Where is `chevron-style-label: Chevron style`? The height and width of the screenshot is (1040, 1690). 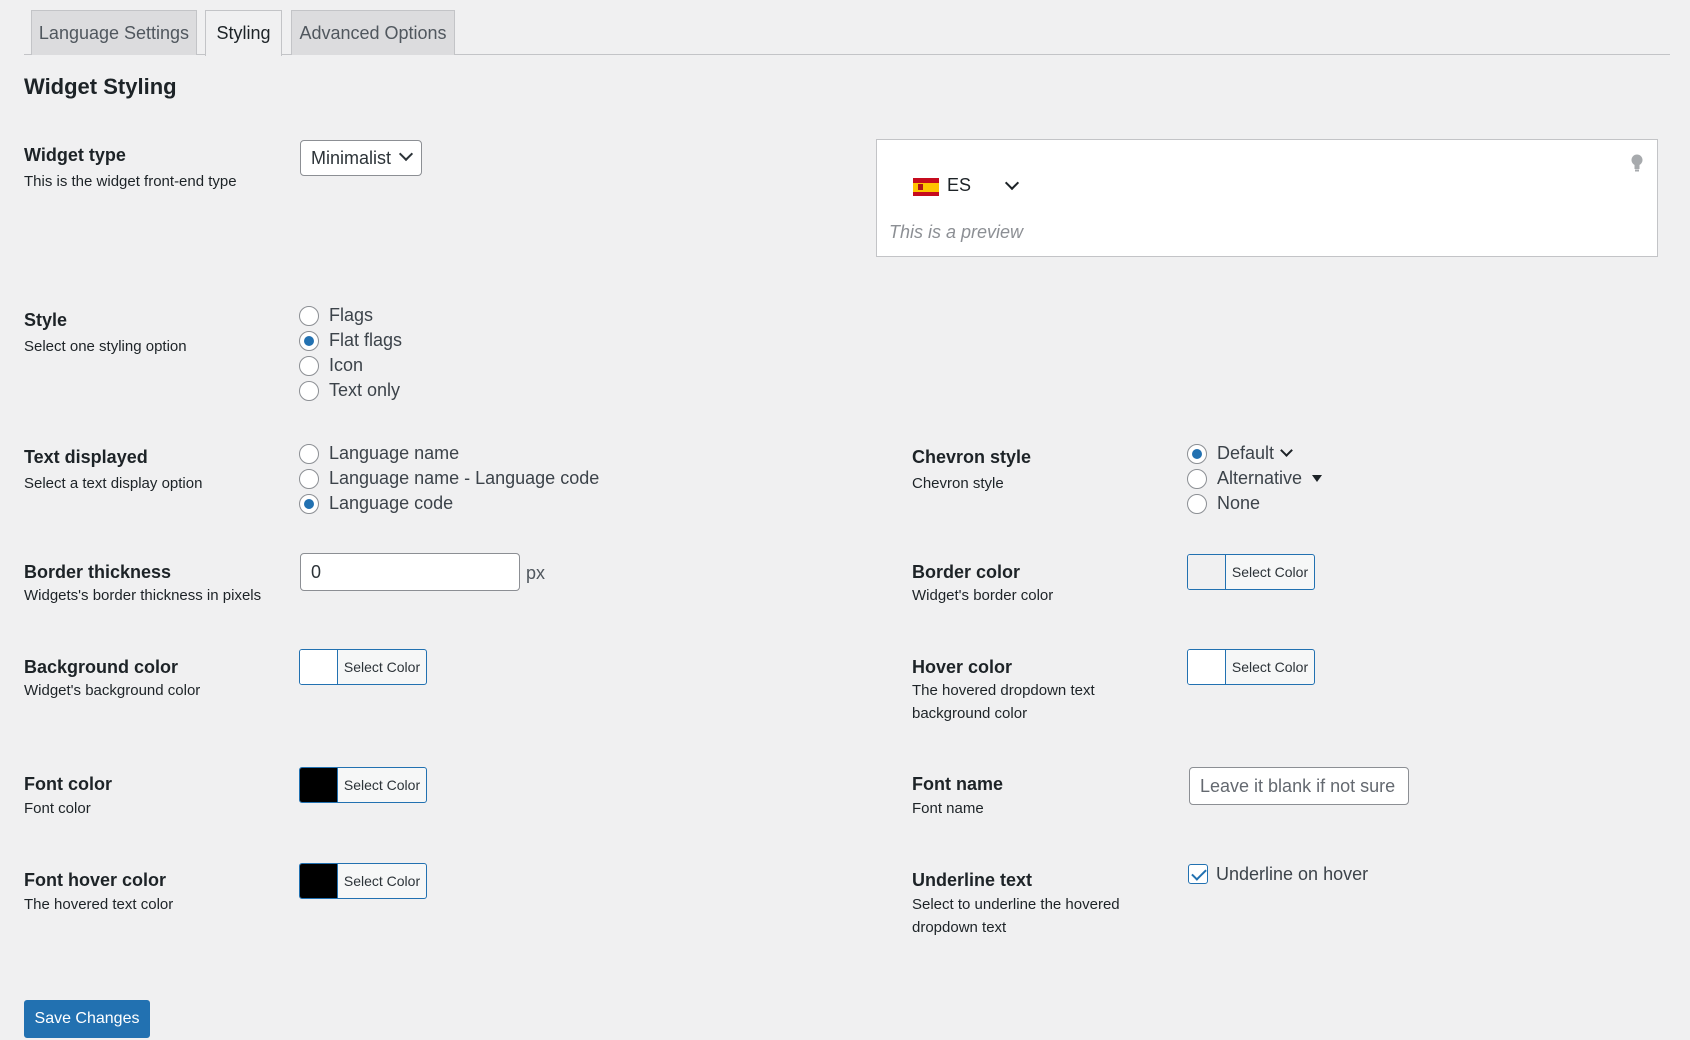 chevron-style-label: Chevron style is located at coordinates (972, 457).